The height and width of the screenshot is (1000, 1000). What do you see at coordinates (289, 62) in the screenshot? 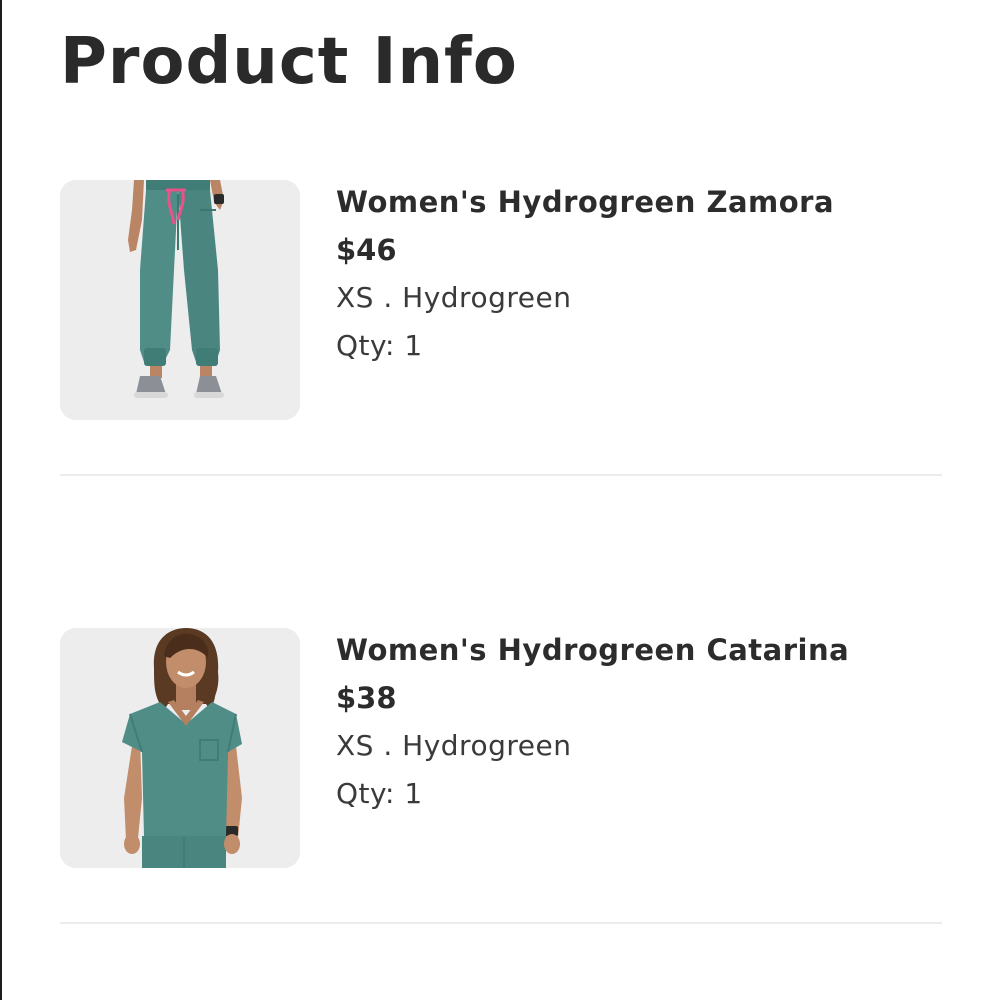
I see `page-title: Product Info` at bounding box center [289, 62].